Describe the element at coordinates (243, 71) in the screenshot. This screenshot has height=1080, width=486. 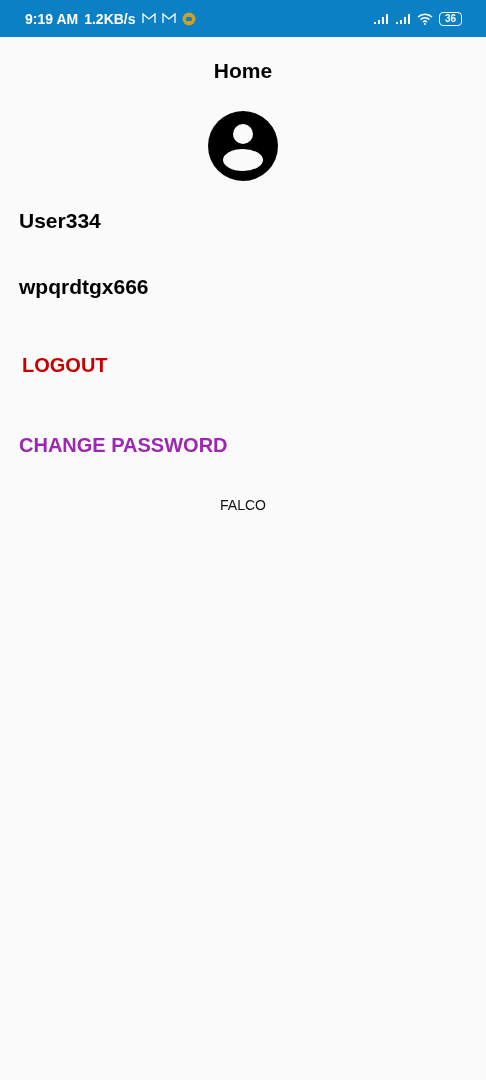
I see `page-title: Home` at that location.